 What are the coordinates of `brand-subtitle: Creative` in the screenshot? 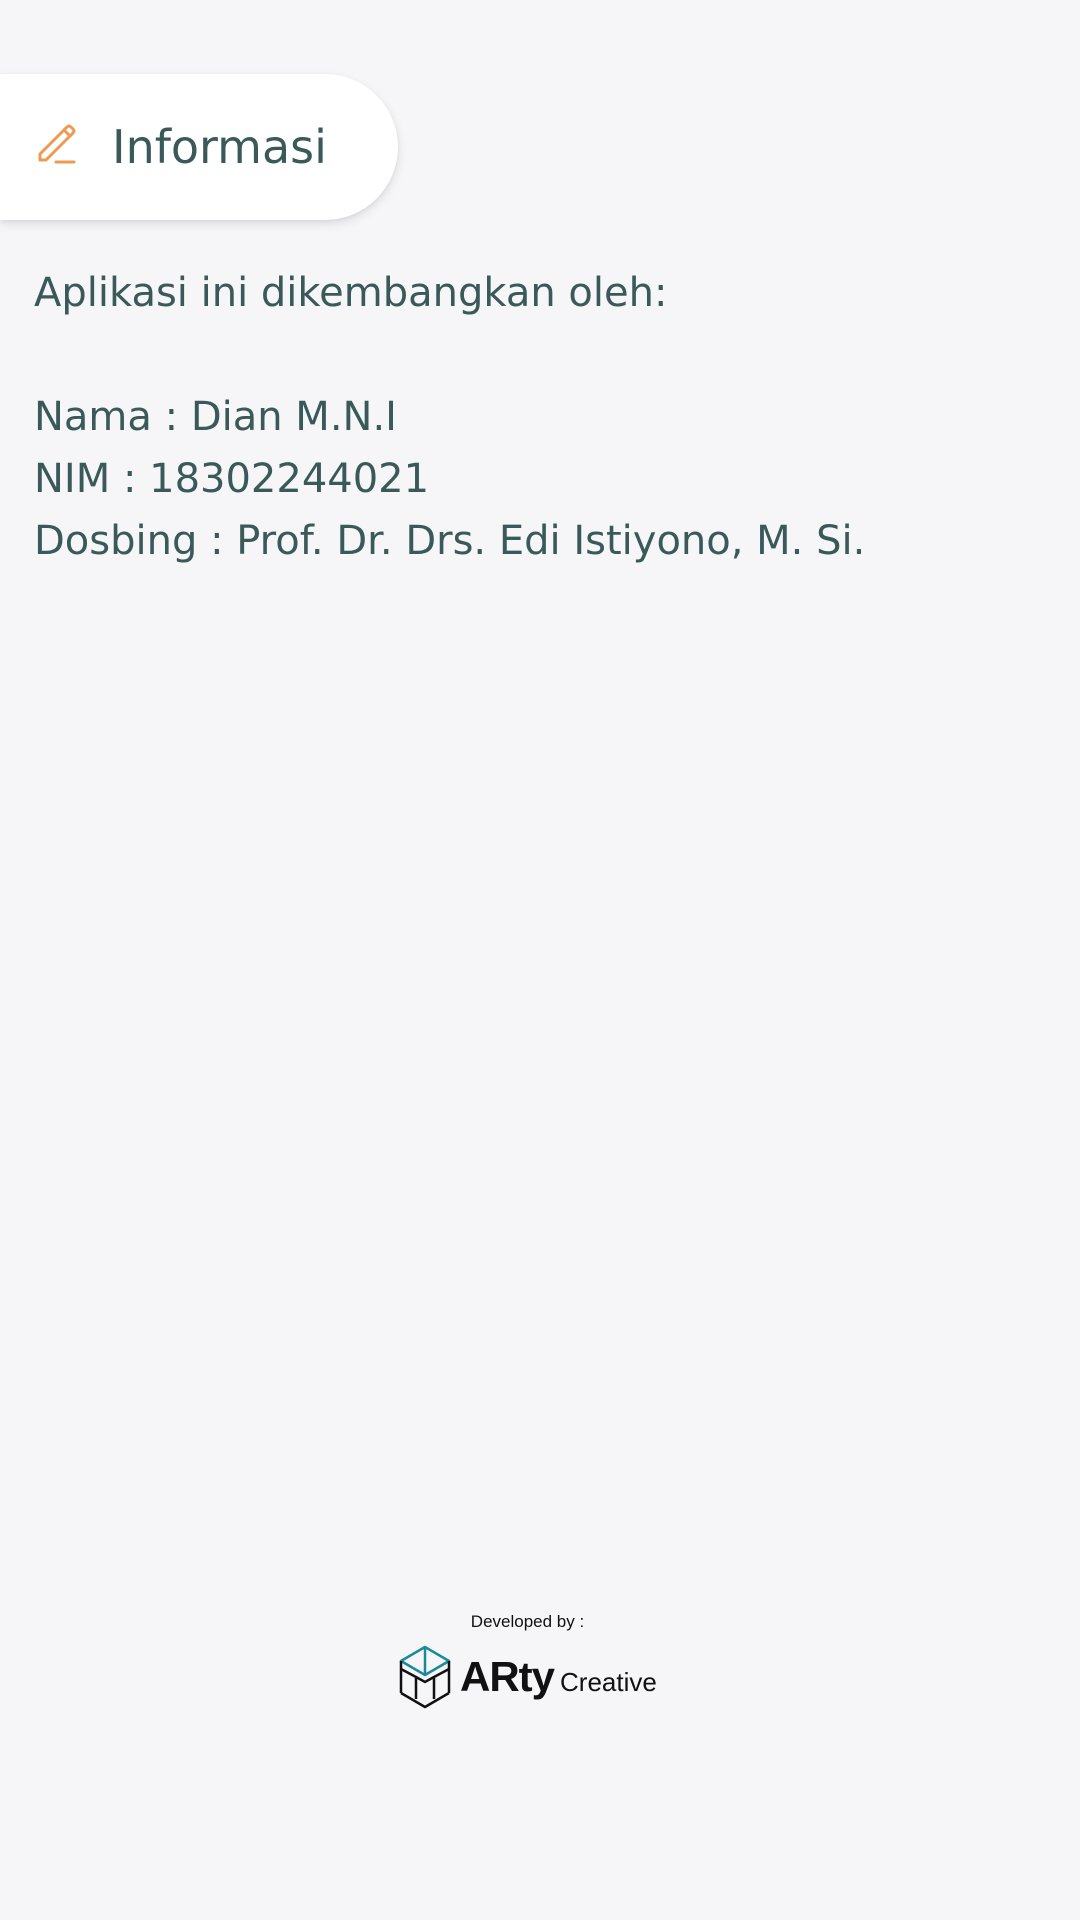 It's located at (608, 1681).